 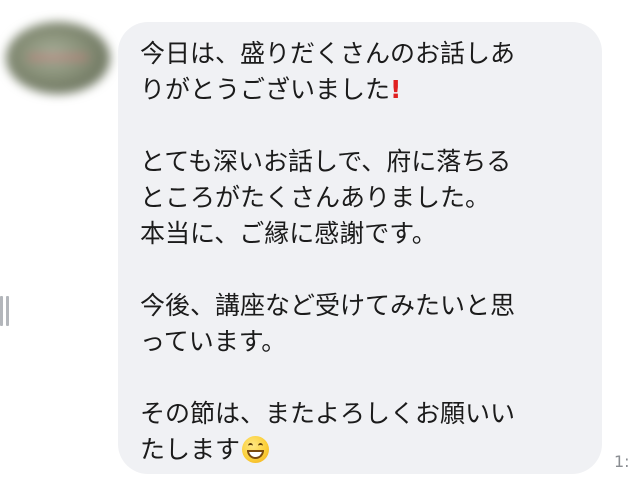 What do you see at coordinates (622, 461) in the screenshot?
I see `message-timestamp: 1:` at bounding box center [622, 461].